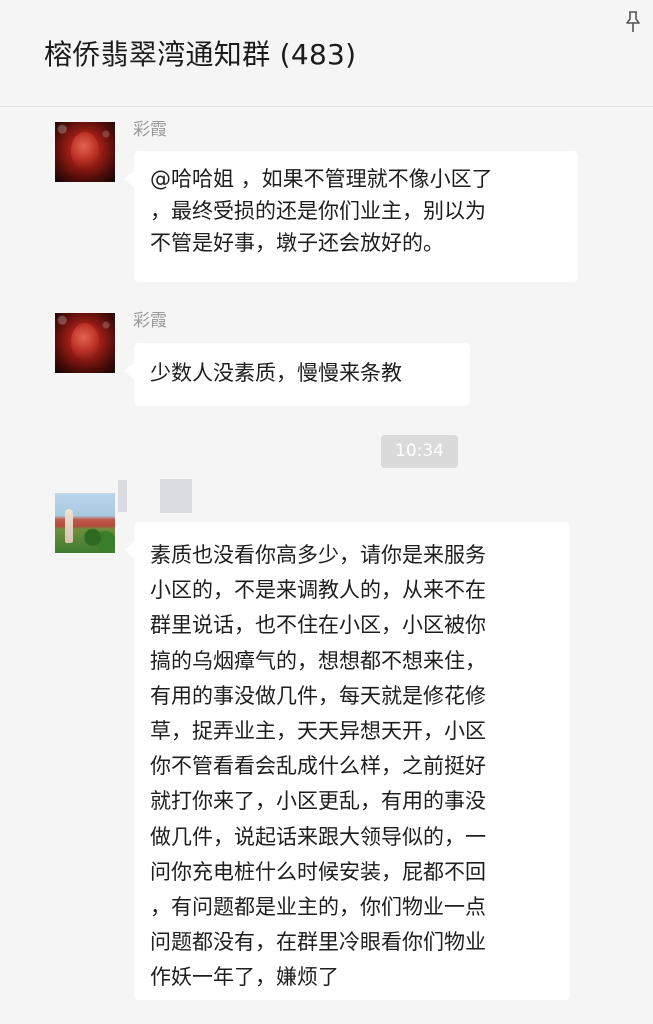 Image resolution: width=653 pixels, height=1024 pixels. I want to click on message-line: 有用的事没做几件，每天就是修花修, so click(318, 695).